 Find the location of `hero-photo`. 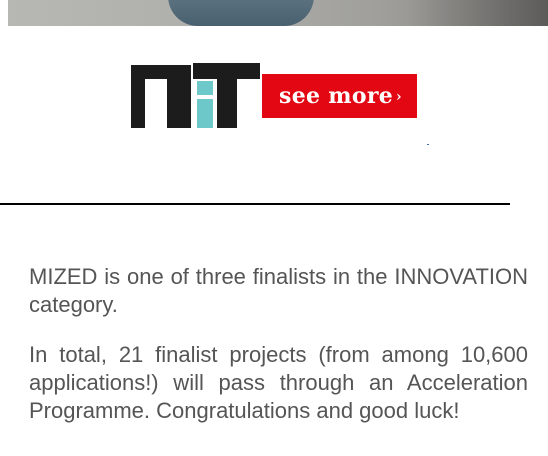

hero-photo is located at coordinates (278, 13).